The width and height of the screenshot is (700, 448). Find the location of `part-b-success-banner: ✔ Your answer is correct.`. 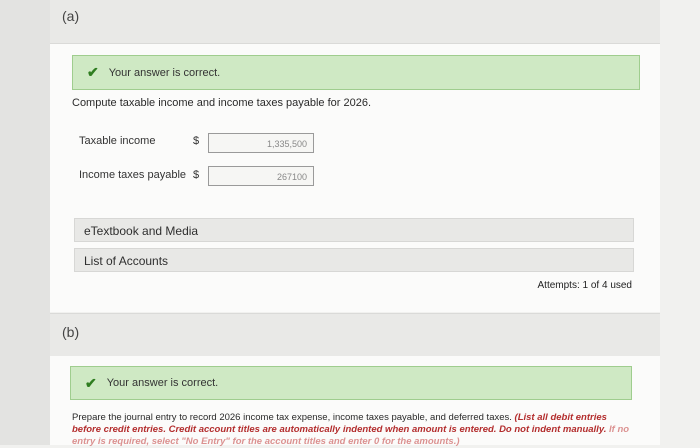

part-b-success-banner: ✔ Your answer is correct. is located at coordinates (351, 383).